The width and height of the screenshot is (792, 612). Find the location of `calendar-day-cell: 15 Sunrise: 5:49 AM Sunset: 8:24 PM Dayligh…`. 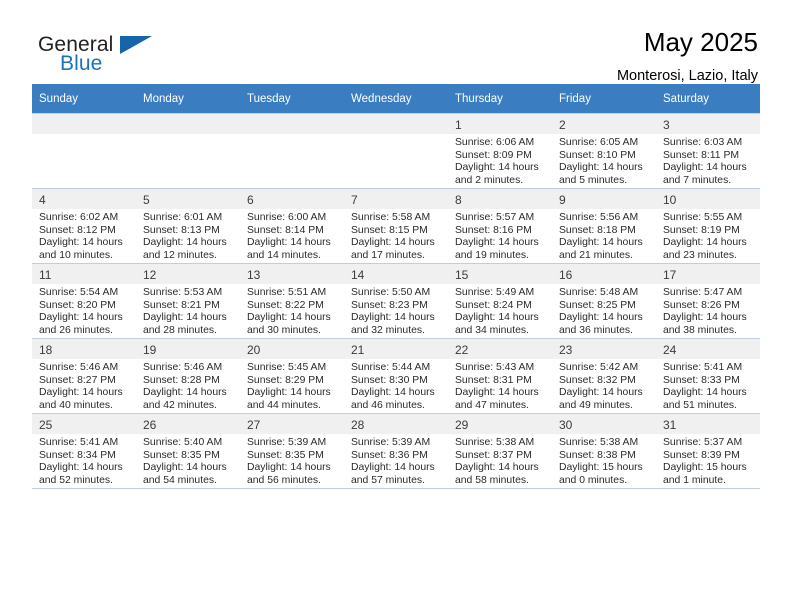

calendar-day-cell: 15 Sunrise: 5:49 AM Sunset: 8:24 PM Dayligh… is located at coordinates (500, 301).